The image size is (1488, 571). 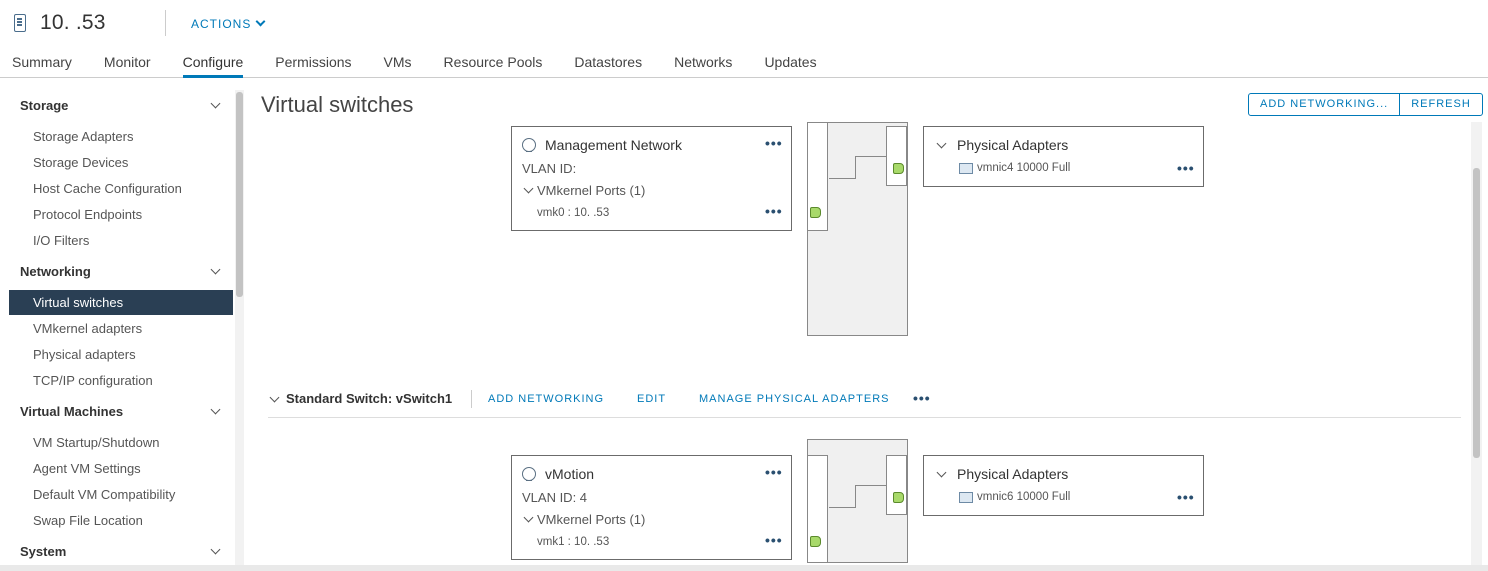 I want to click on host-title: 10. .53, so click(x=73, y=22).